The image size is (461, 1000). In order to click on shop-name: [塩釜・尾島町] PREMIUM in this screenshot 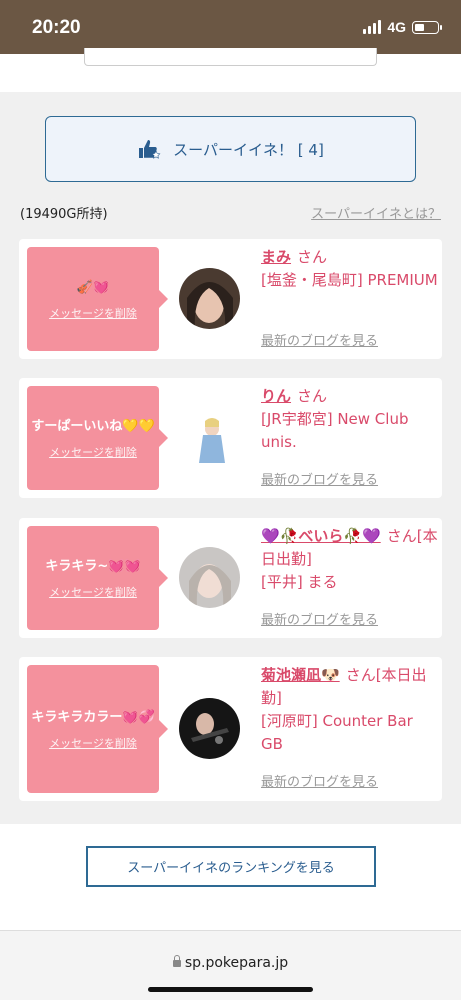, I will do `click(349, 280)`.